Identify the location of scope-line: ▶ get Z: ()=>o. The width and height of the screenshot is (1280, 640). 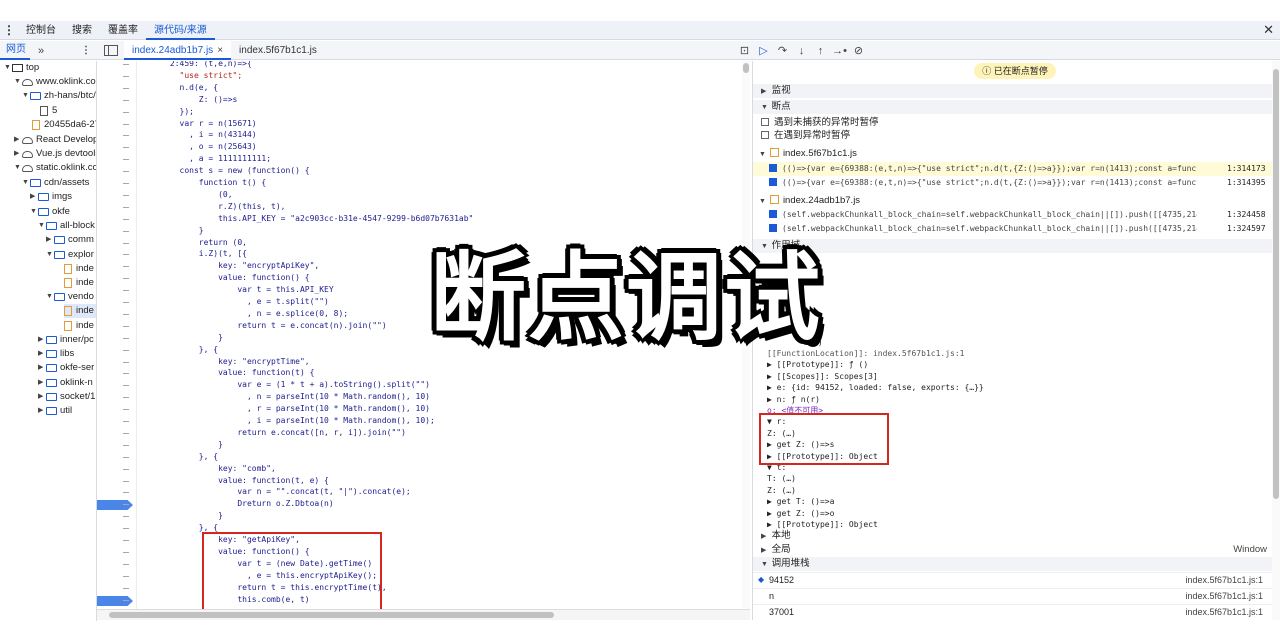
(800, 514).